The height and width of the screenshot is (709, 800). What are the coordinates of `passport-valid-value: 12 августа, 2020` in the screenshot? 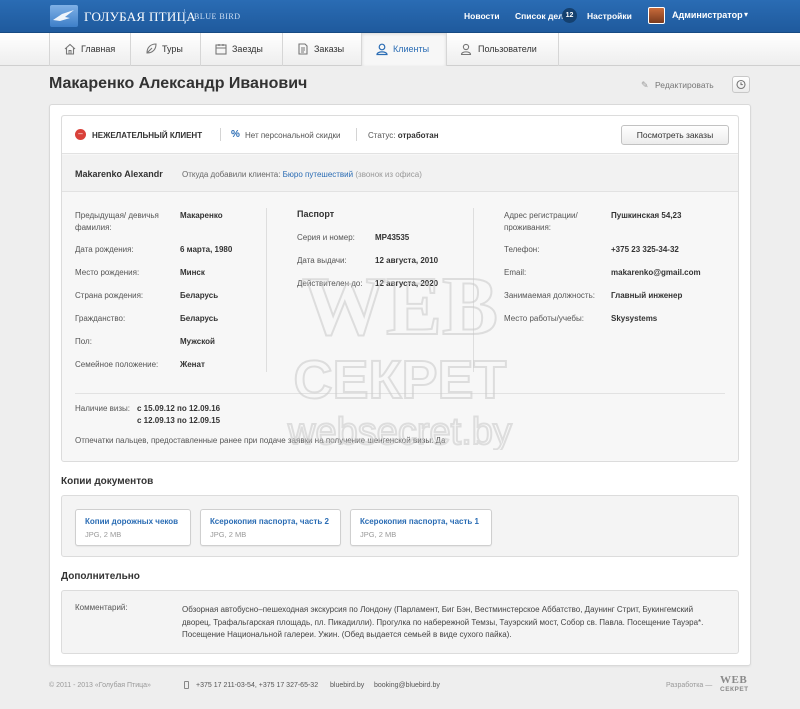 It's located at (407, 283).